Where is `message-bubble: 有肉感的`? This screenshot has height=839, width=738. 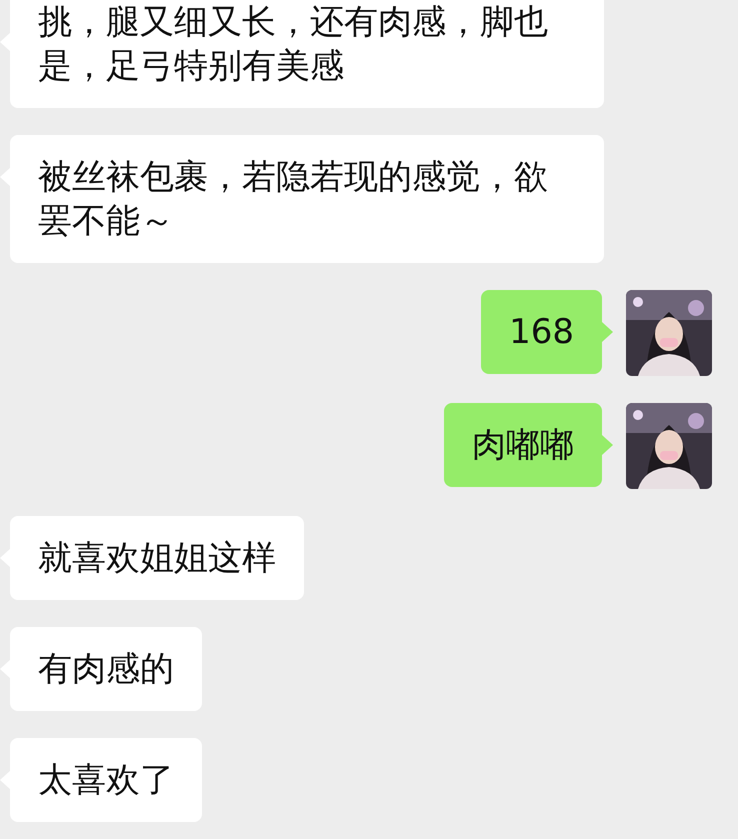
message-bubble: 有肉感的 is located at coordinates (106, 669).